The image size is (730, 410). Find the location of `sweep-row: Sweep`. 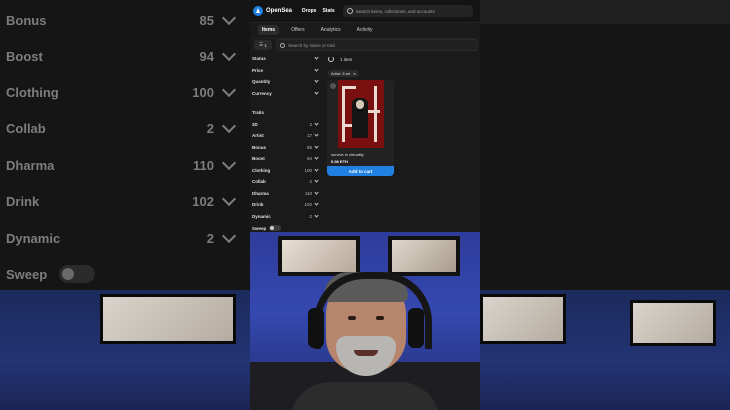

sweep-row: Sweep is located at coordinates (285, 228).